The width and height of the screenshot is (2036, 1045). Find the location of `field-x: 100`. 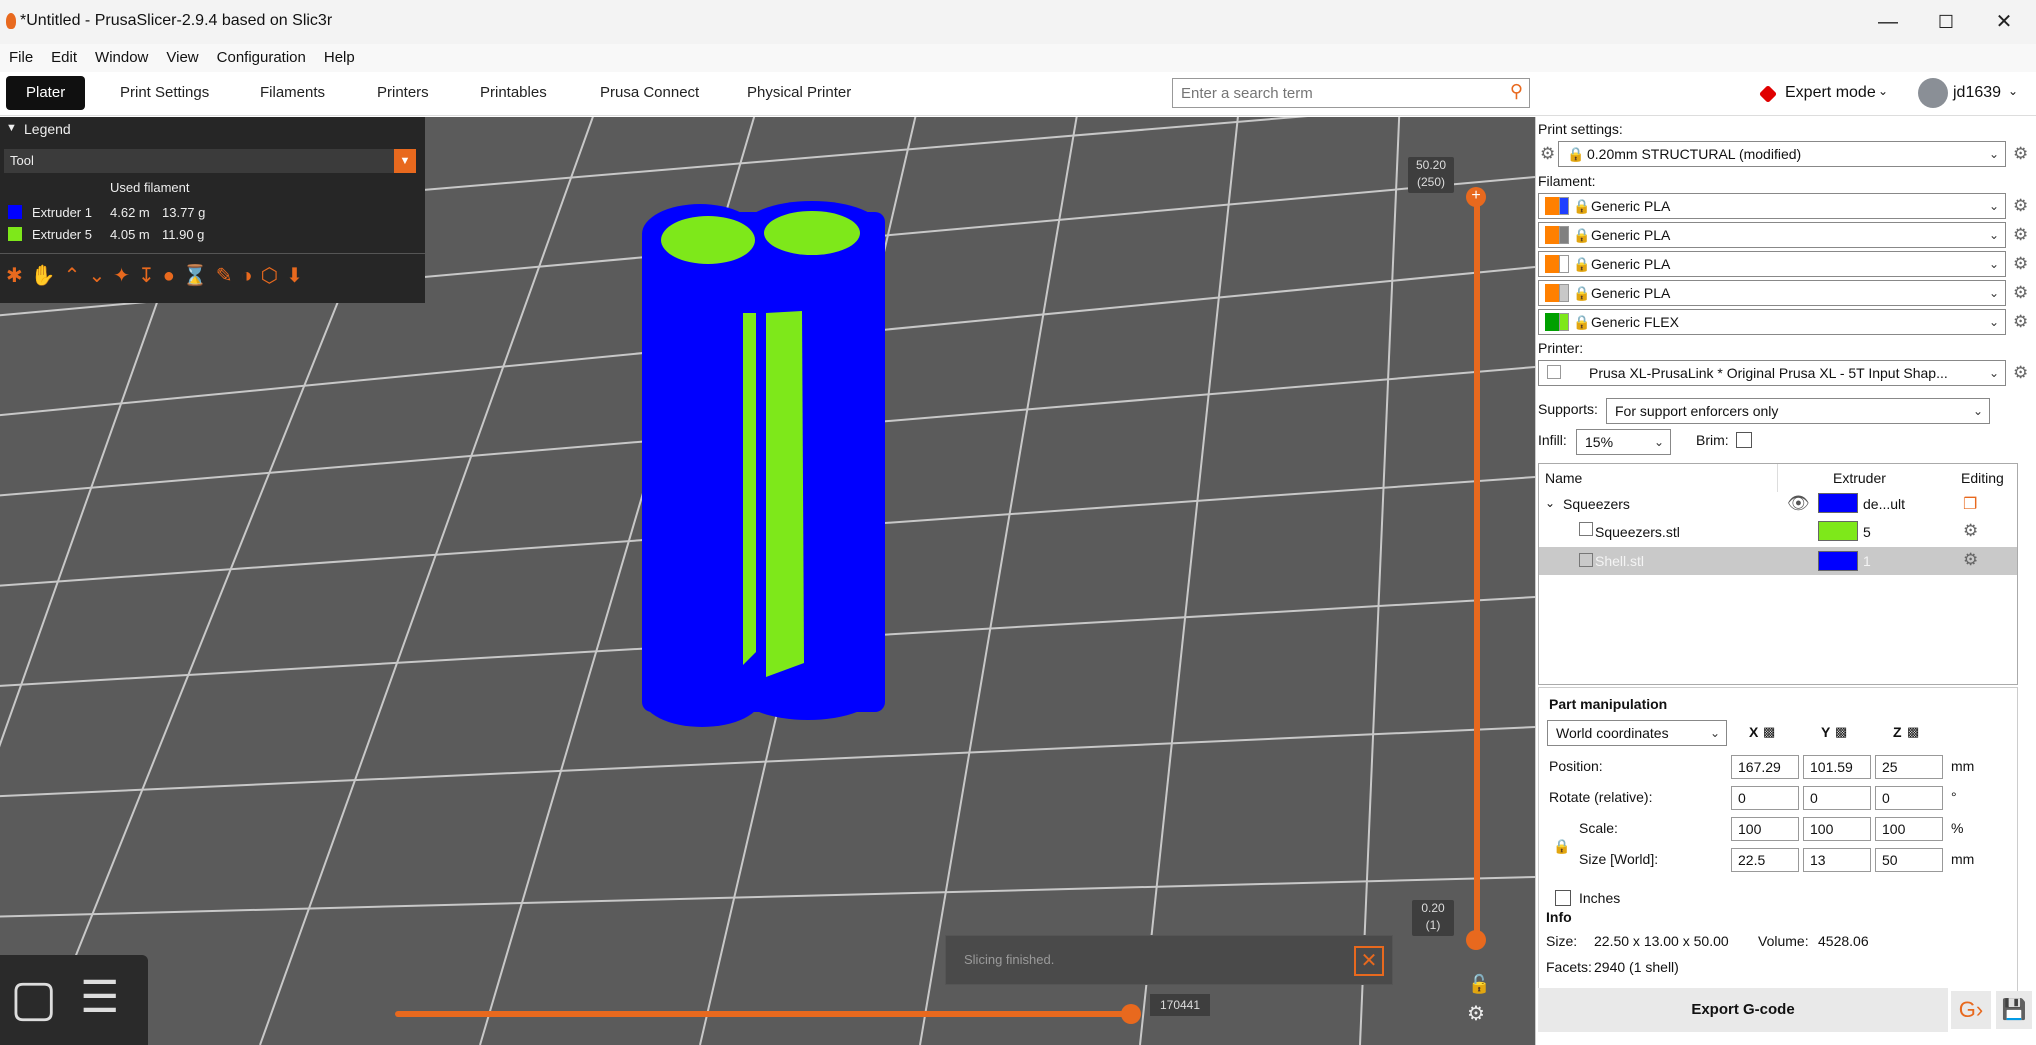

field-x: 100 is located at coordinates (1765, 829).